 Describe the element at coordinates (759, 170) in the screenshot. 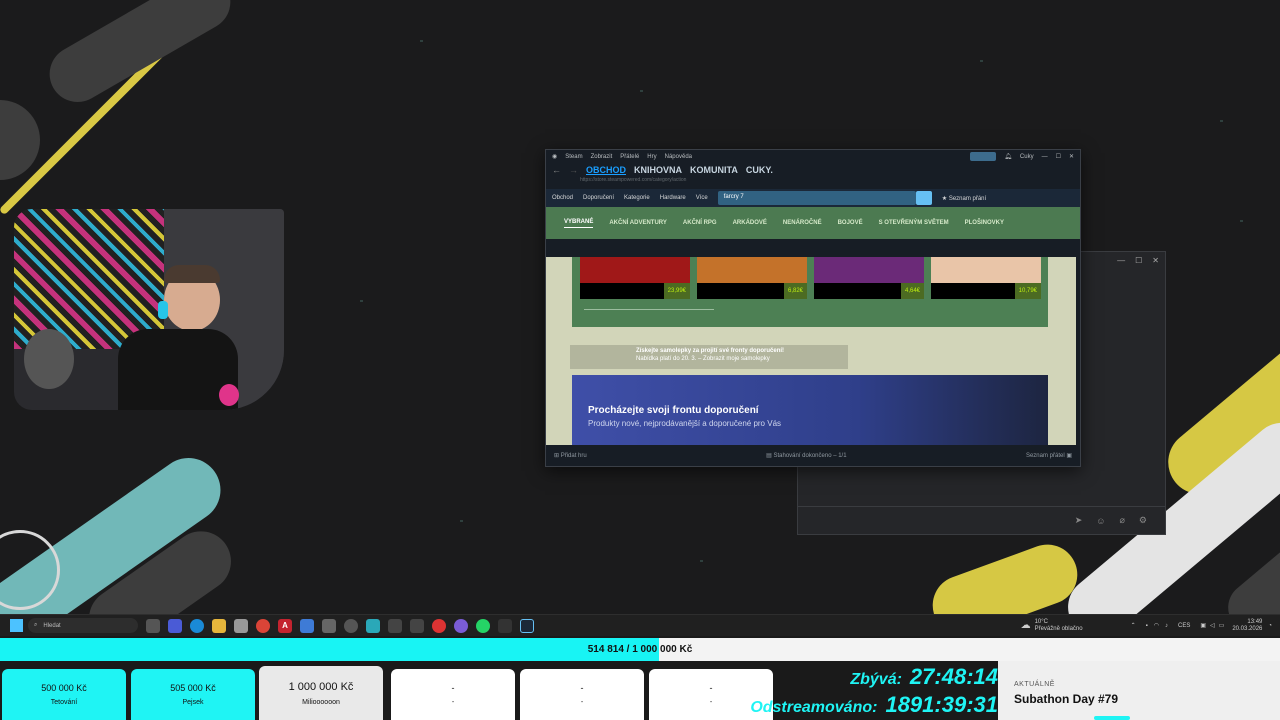

I see `nav-profile: CUKY.` at that location.